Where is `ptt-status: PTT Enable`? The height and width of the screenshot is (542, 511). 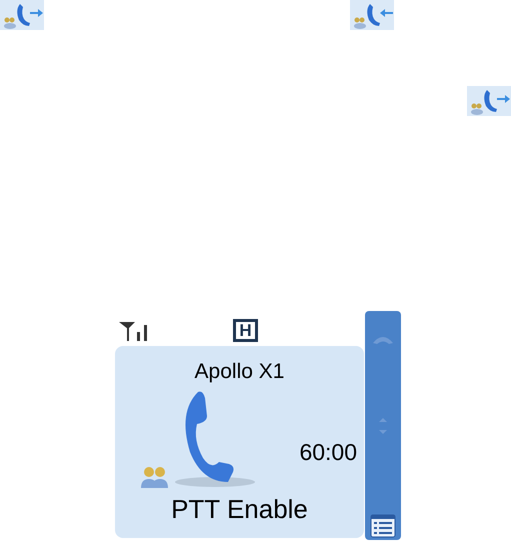
ptt-status: PTT Enable is located at coordinates (239, 509).